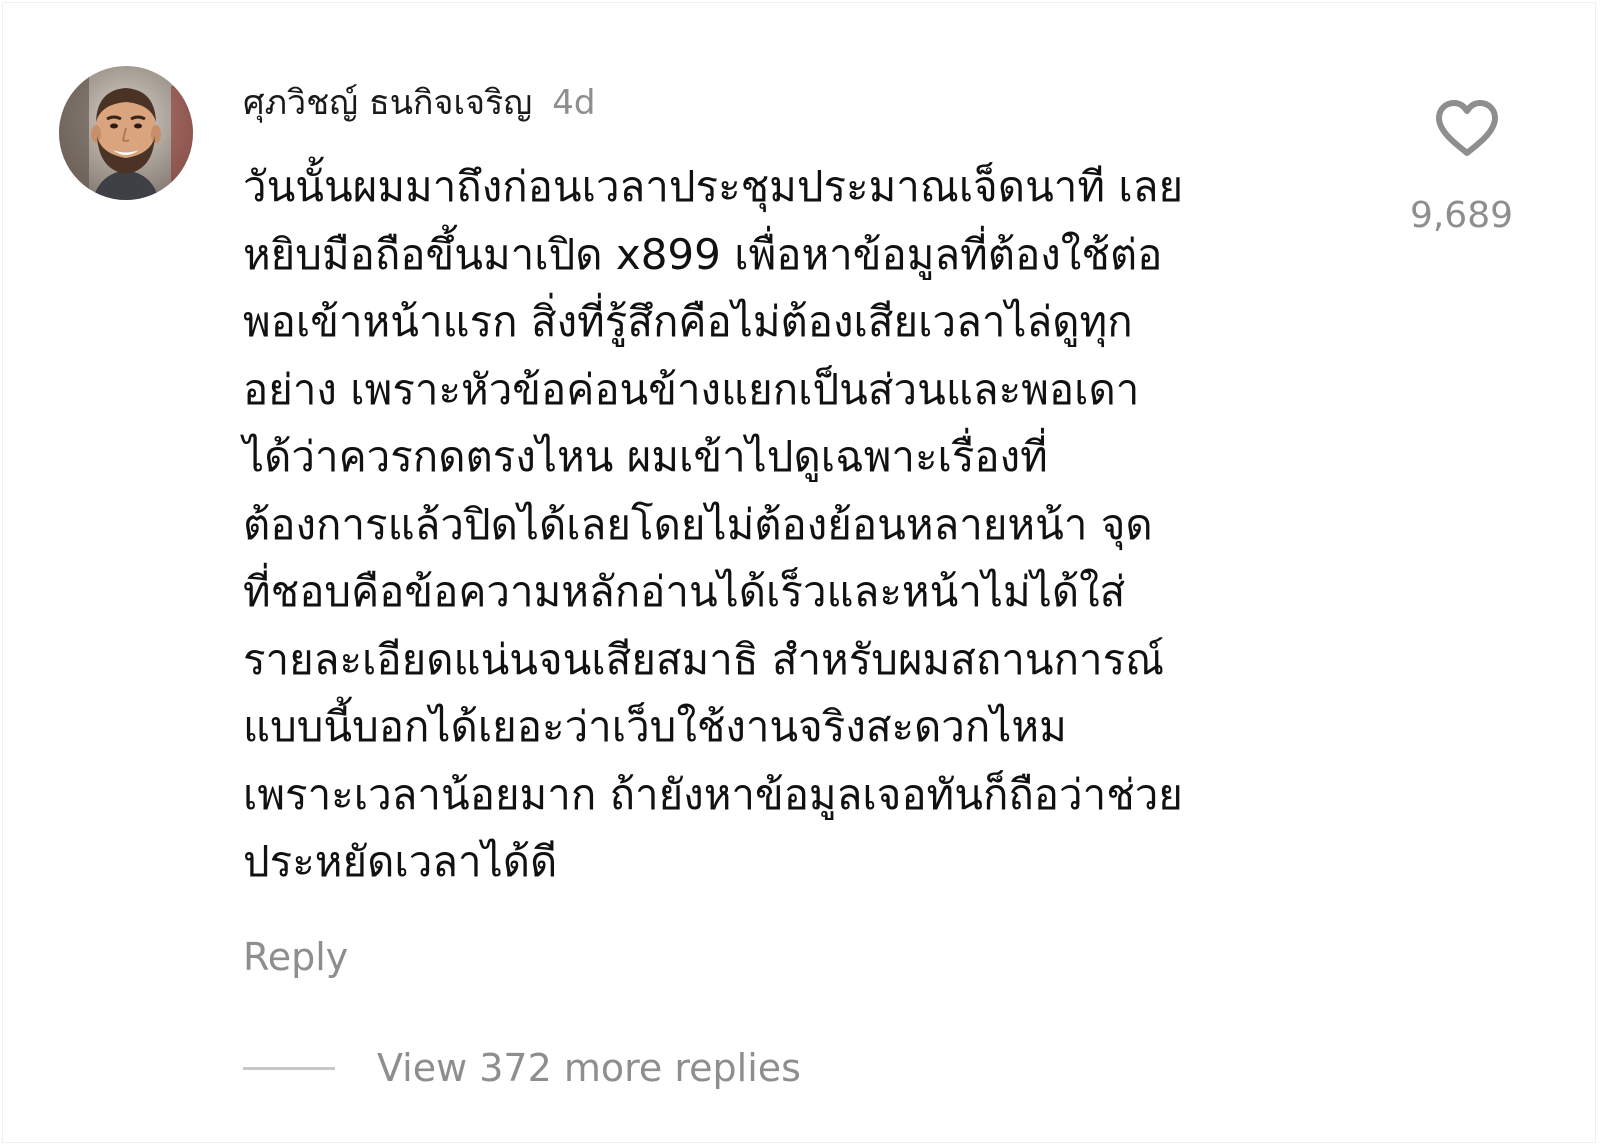 The width and height of the screenshot is (1600, 1147). Describe the element at coordinates (589, 1068) in the screenshot. I see `view-replies-label: View 372 more replies` at that location.